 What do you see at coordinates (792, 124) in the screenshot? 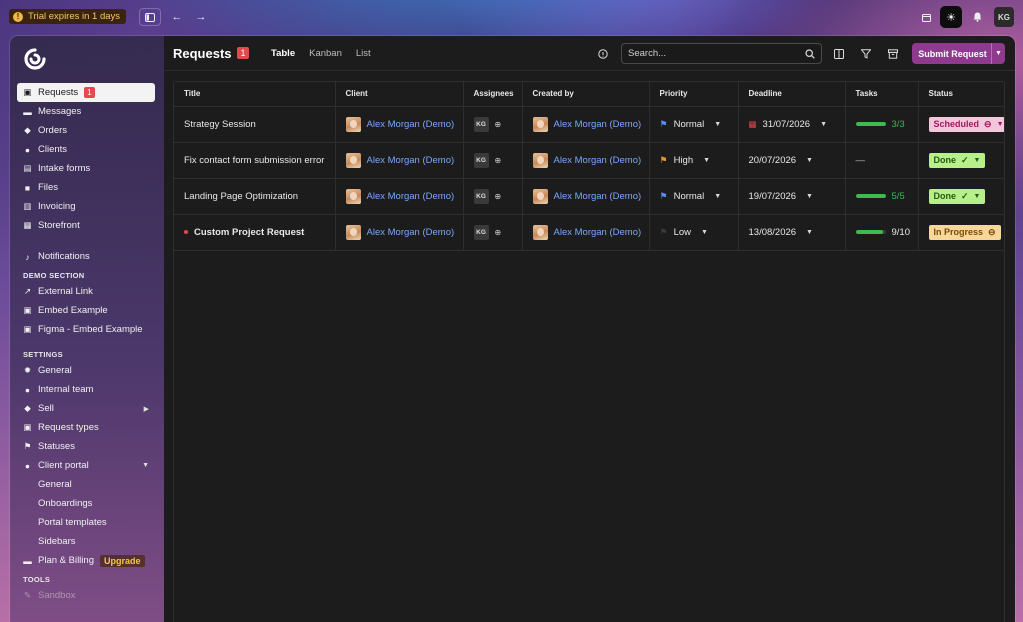
I see `deadline-cell: ▦ 31/07/2026 ▼` at bounding box center [792, 124].